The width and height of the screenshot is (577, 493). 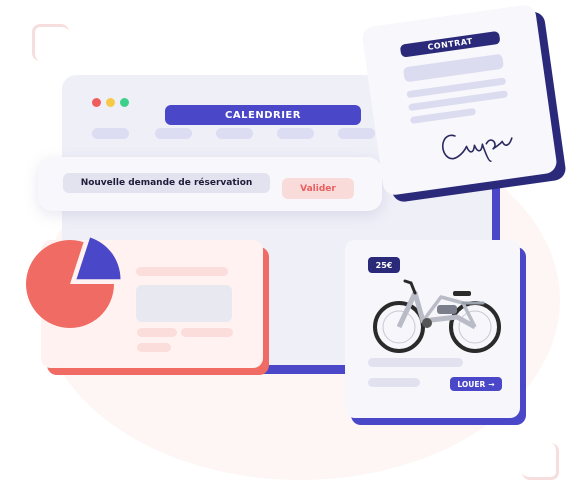 I want to click on maximize-dot, so click(x=124, y=102).